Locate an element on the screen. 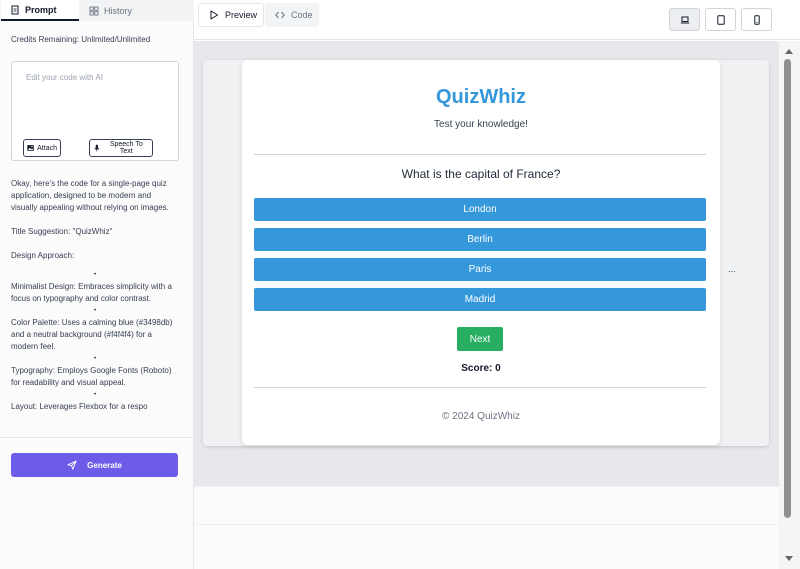  tab-history: History is located at coordinates (125, 10).